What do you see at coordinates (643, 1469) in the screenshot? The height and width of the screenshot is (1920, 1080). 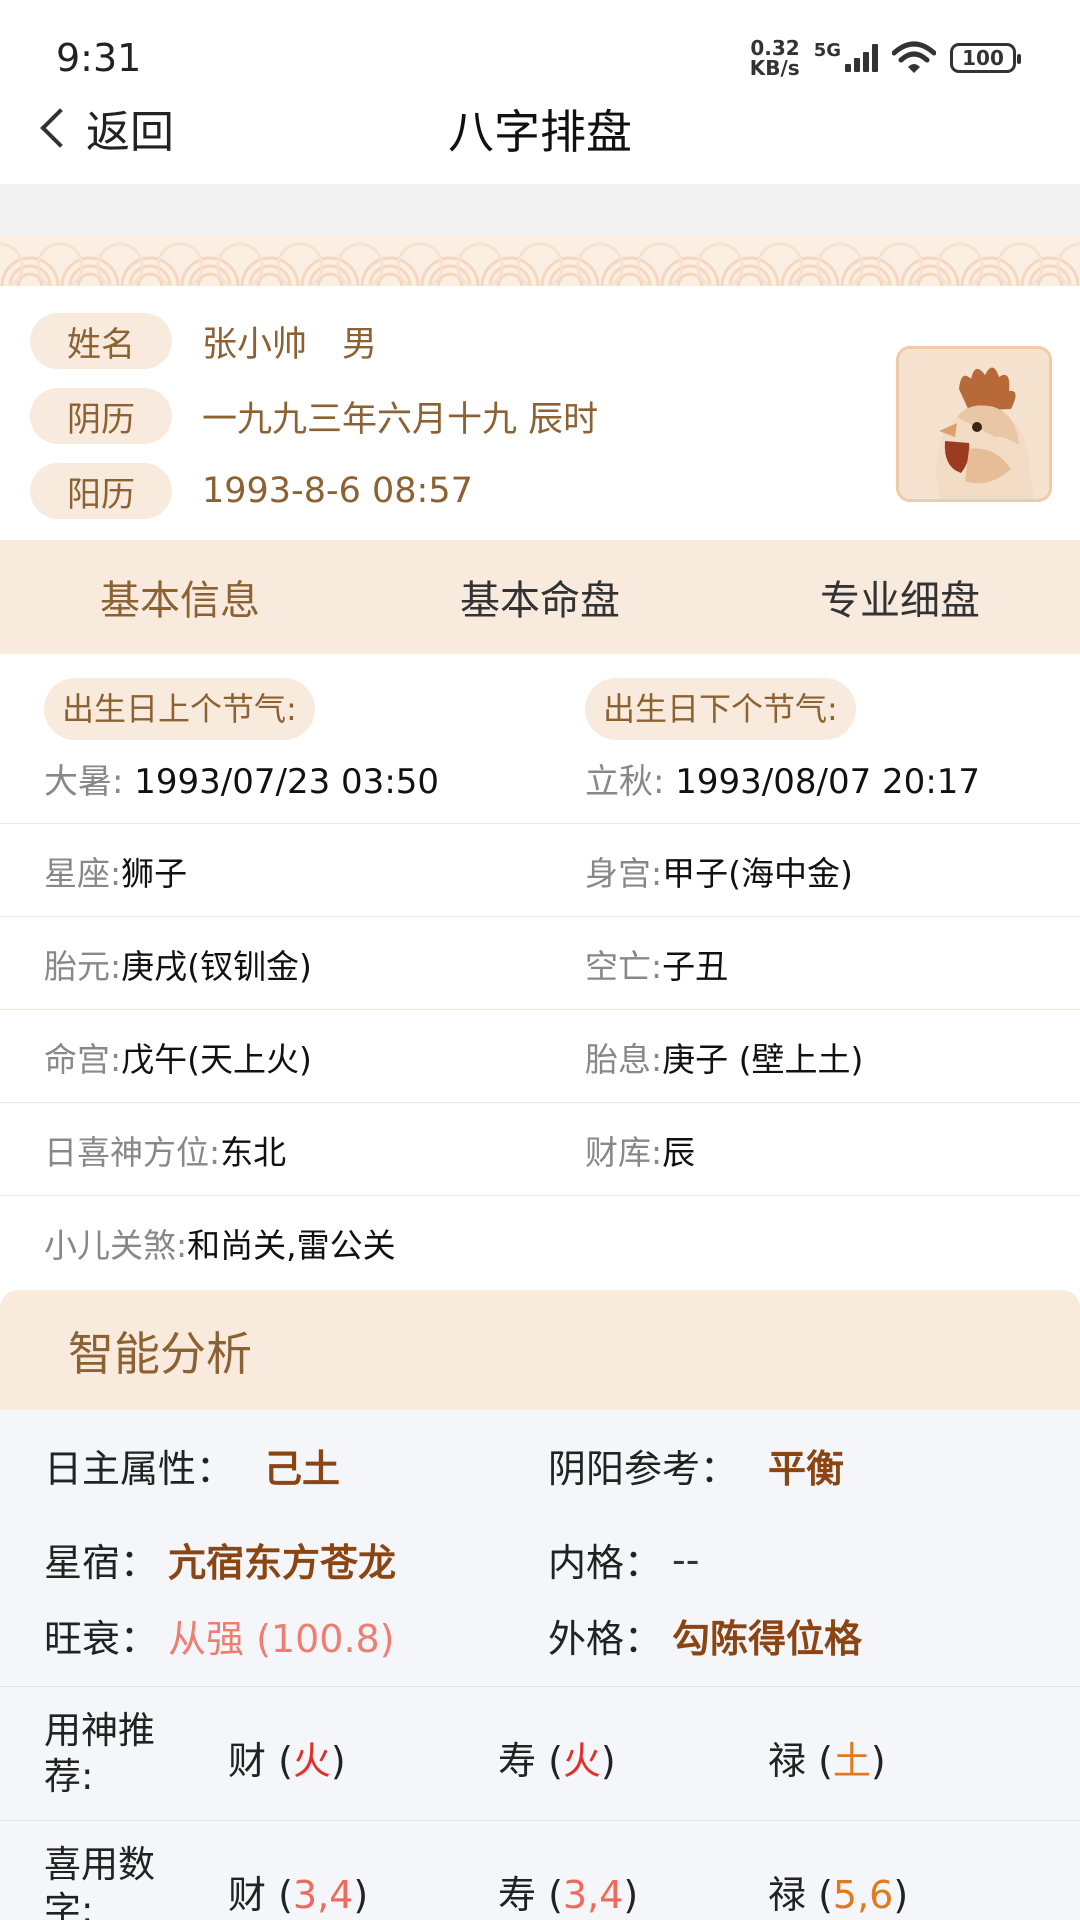 I see `analysis-label: 阴阳参考：` at bounding box center [643, 1469].